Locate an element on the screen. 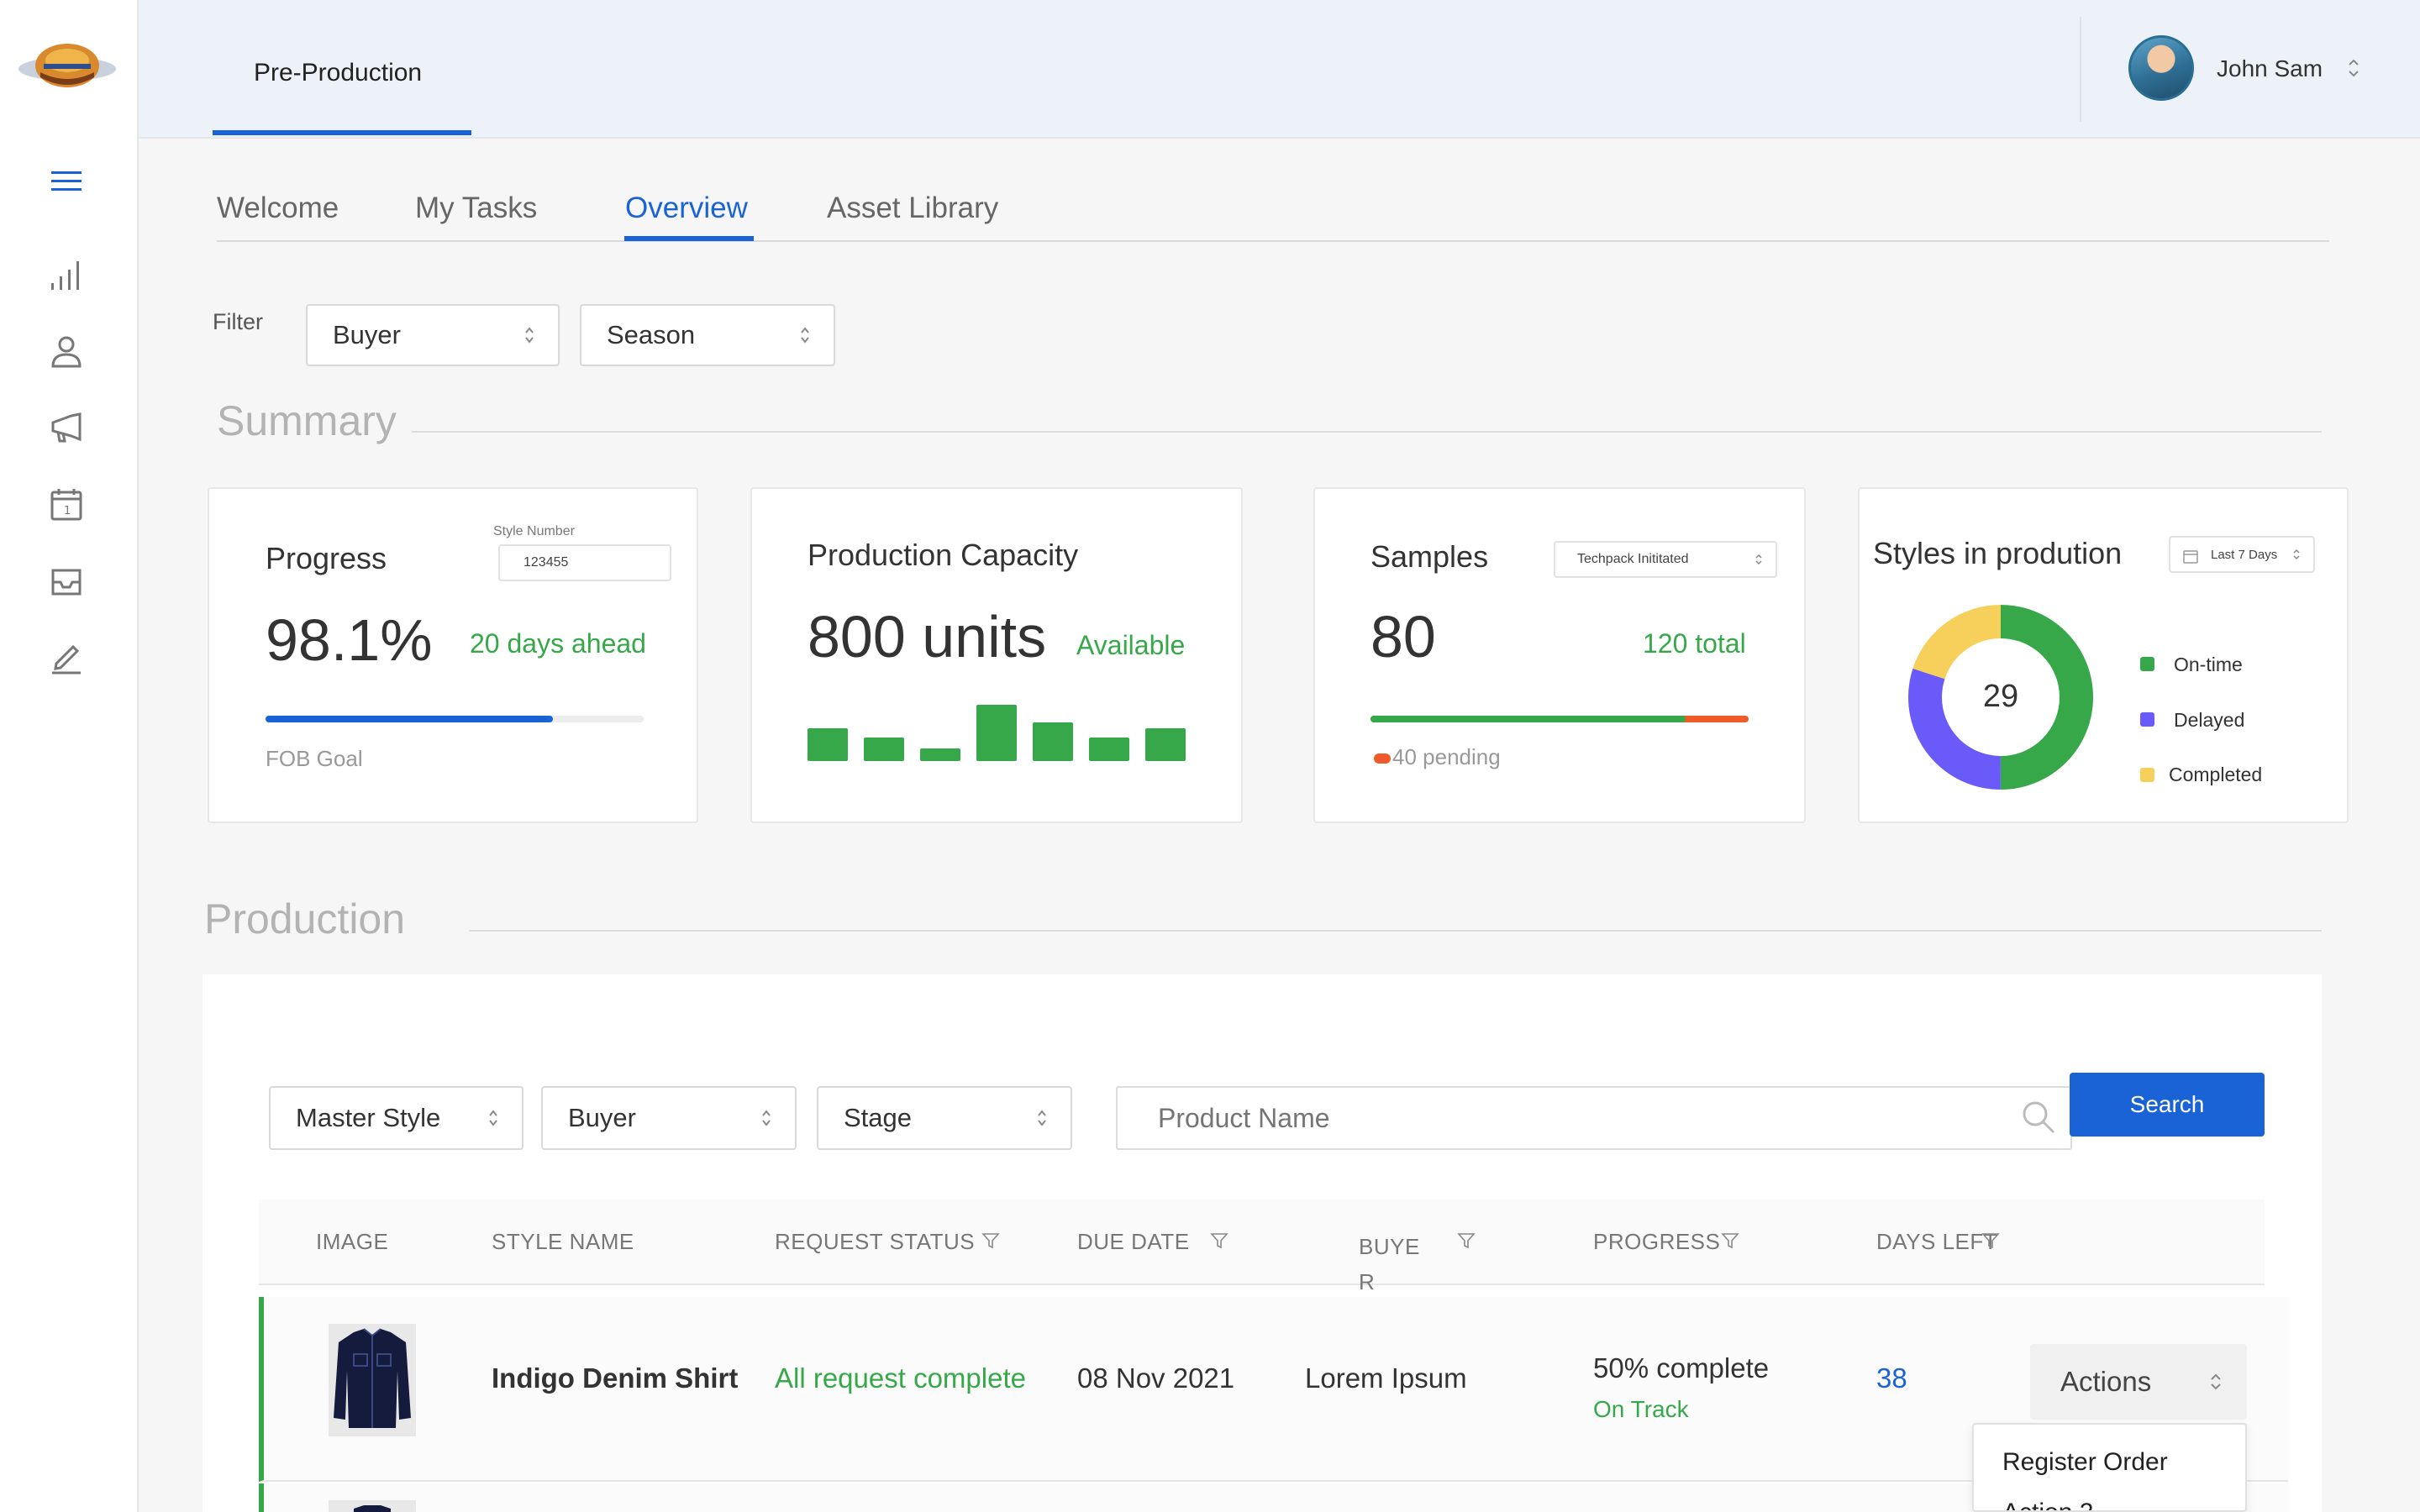 The height and width of the screenshot is (1512, 2420). user-icon is located at coordinates (66, 351).